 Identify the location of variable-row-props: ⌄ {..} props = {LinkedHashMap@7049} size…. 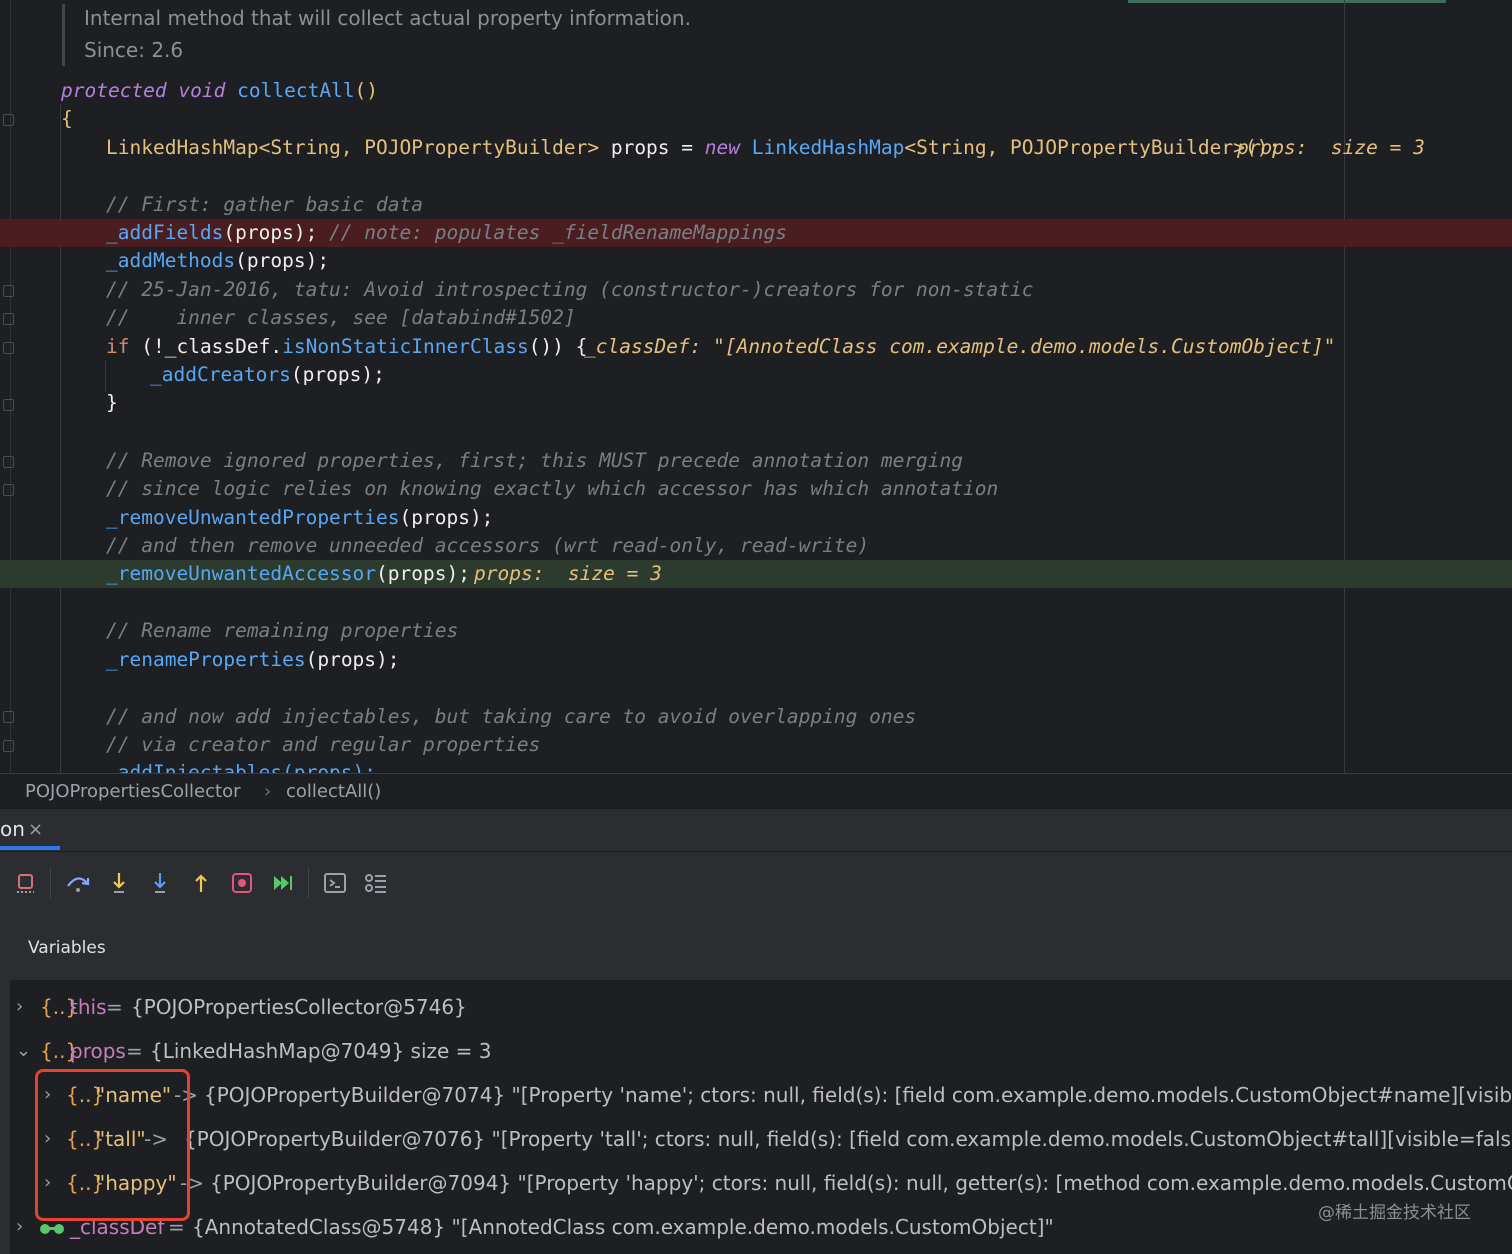
(761, 1051).